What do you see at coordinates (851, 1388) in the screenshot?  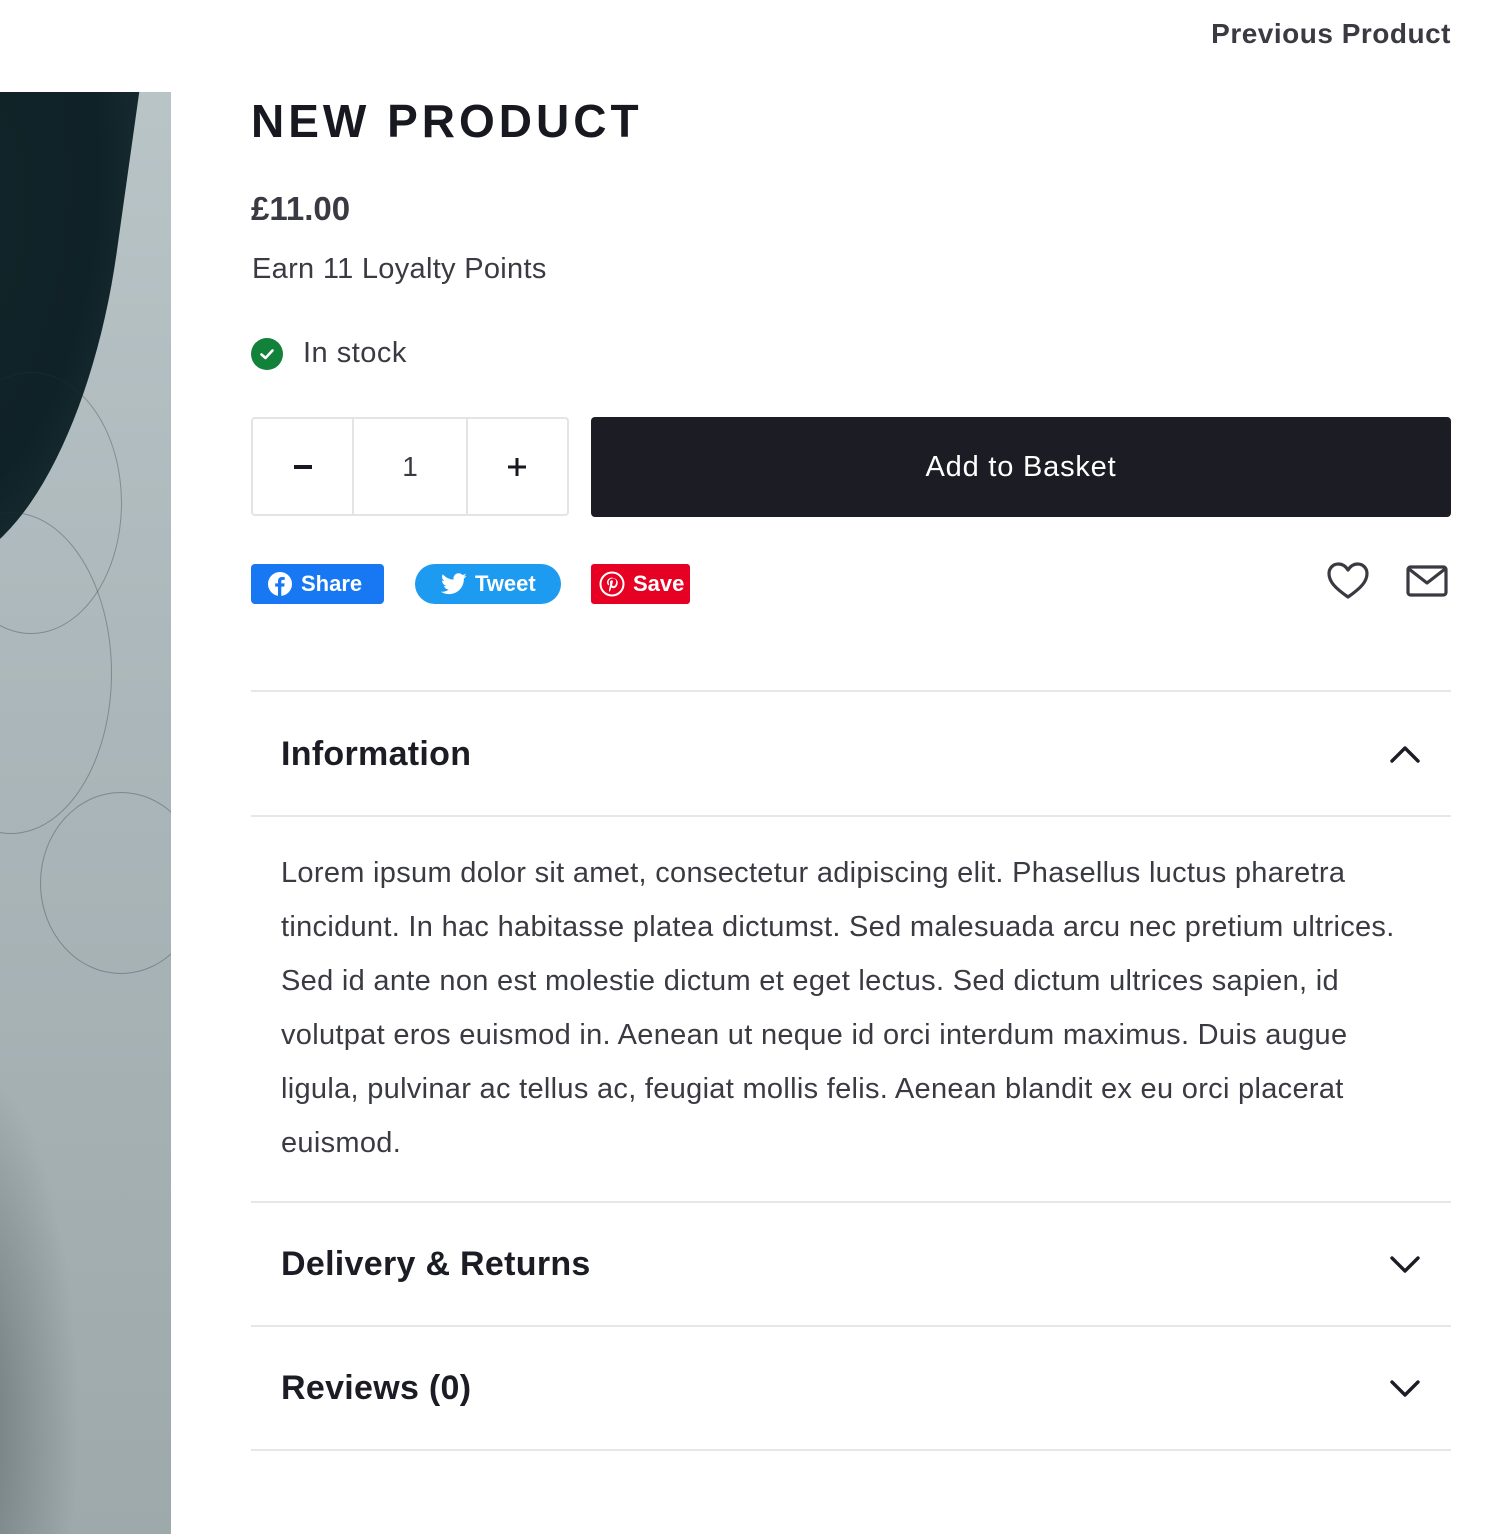 I see `accordion-reviews-header: Reviews (0)` at bounding box center [851, 1388].